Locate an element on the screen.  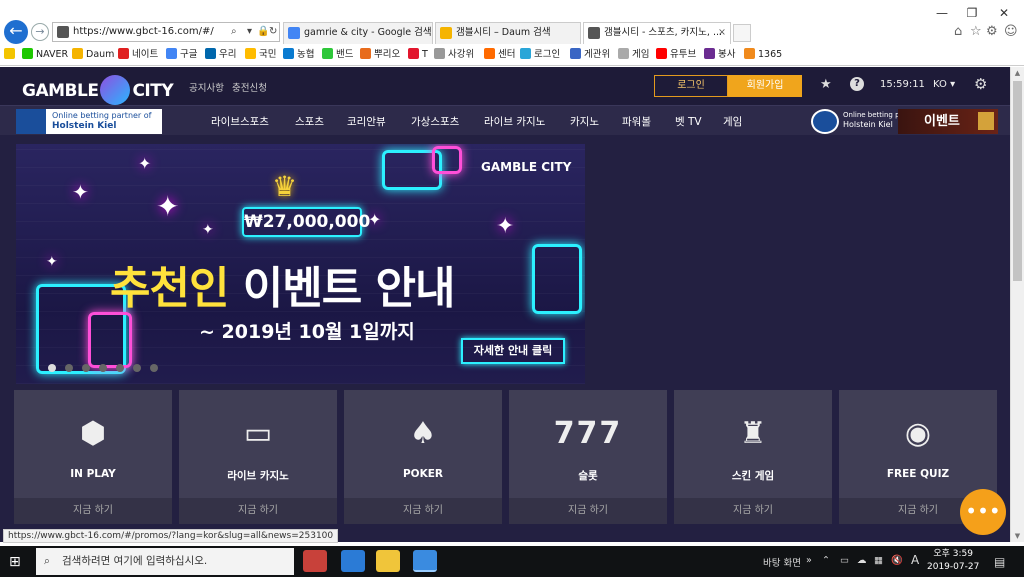
desktop-label: 바탕 화면 is located at coordinates (782, 562).